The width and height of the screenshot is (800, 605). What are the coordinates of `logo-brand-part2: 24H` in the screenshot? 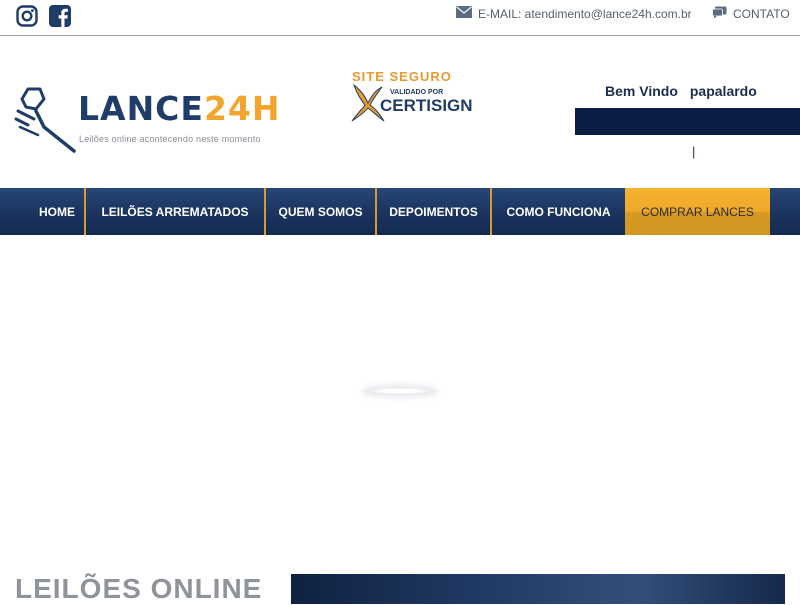 It's located at (242, 108).